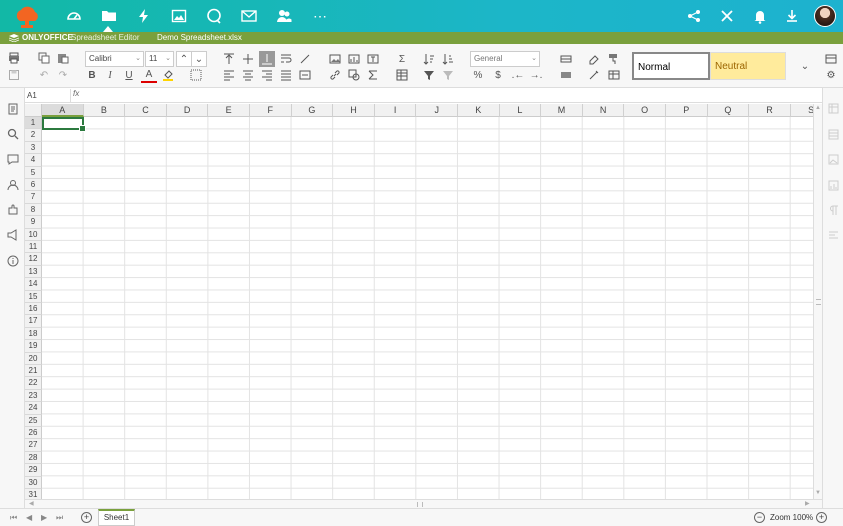  Describe the element at coordinates (33, 482) in the screenshot. I see `row-header: 30` at that location.